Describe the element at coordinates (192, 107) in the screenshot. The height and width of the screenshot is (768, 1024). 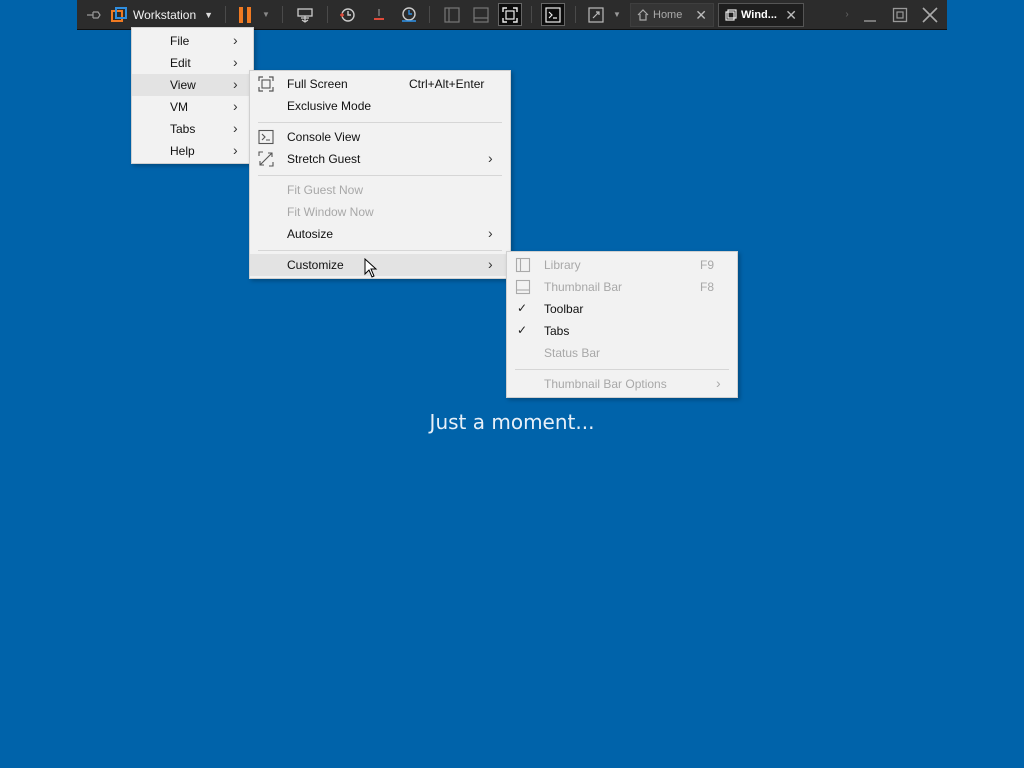
I see `menu-item-vm: VM ›` at that location.